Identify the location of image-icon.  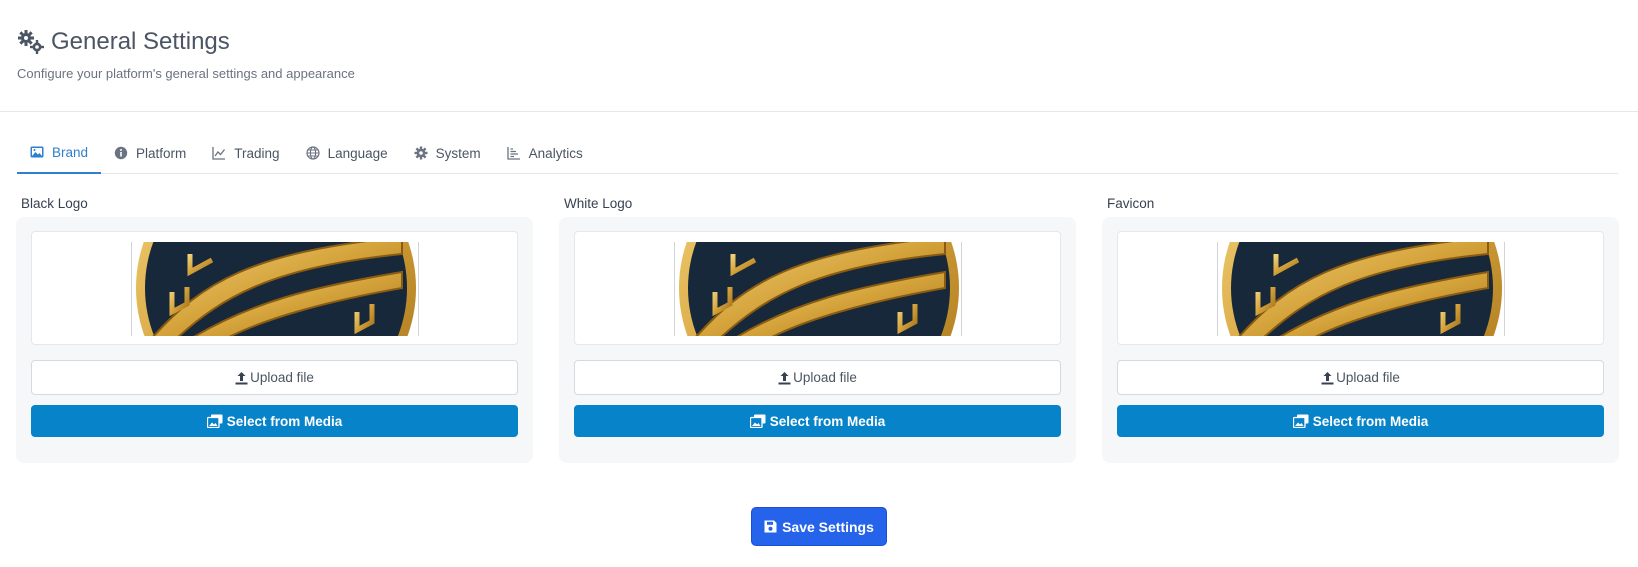
(37, 152).